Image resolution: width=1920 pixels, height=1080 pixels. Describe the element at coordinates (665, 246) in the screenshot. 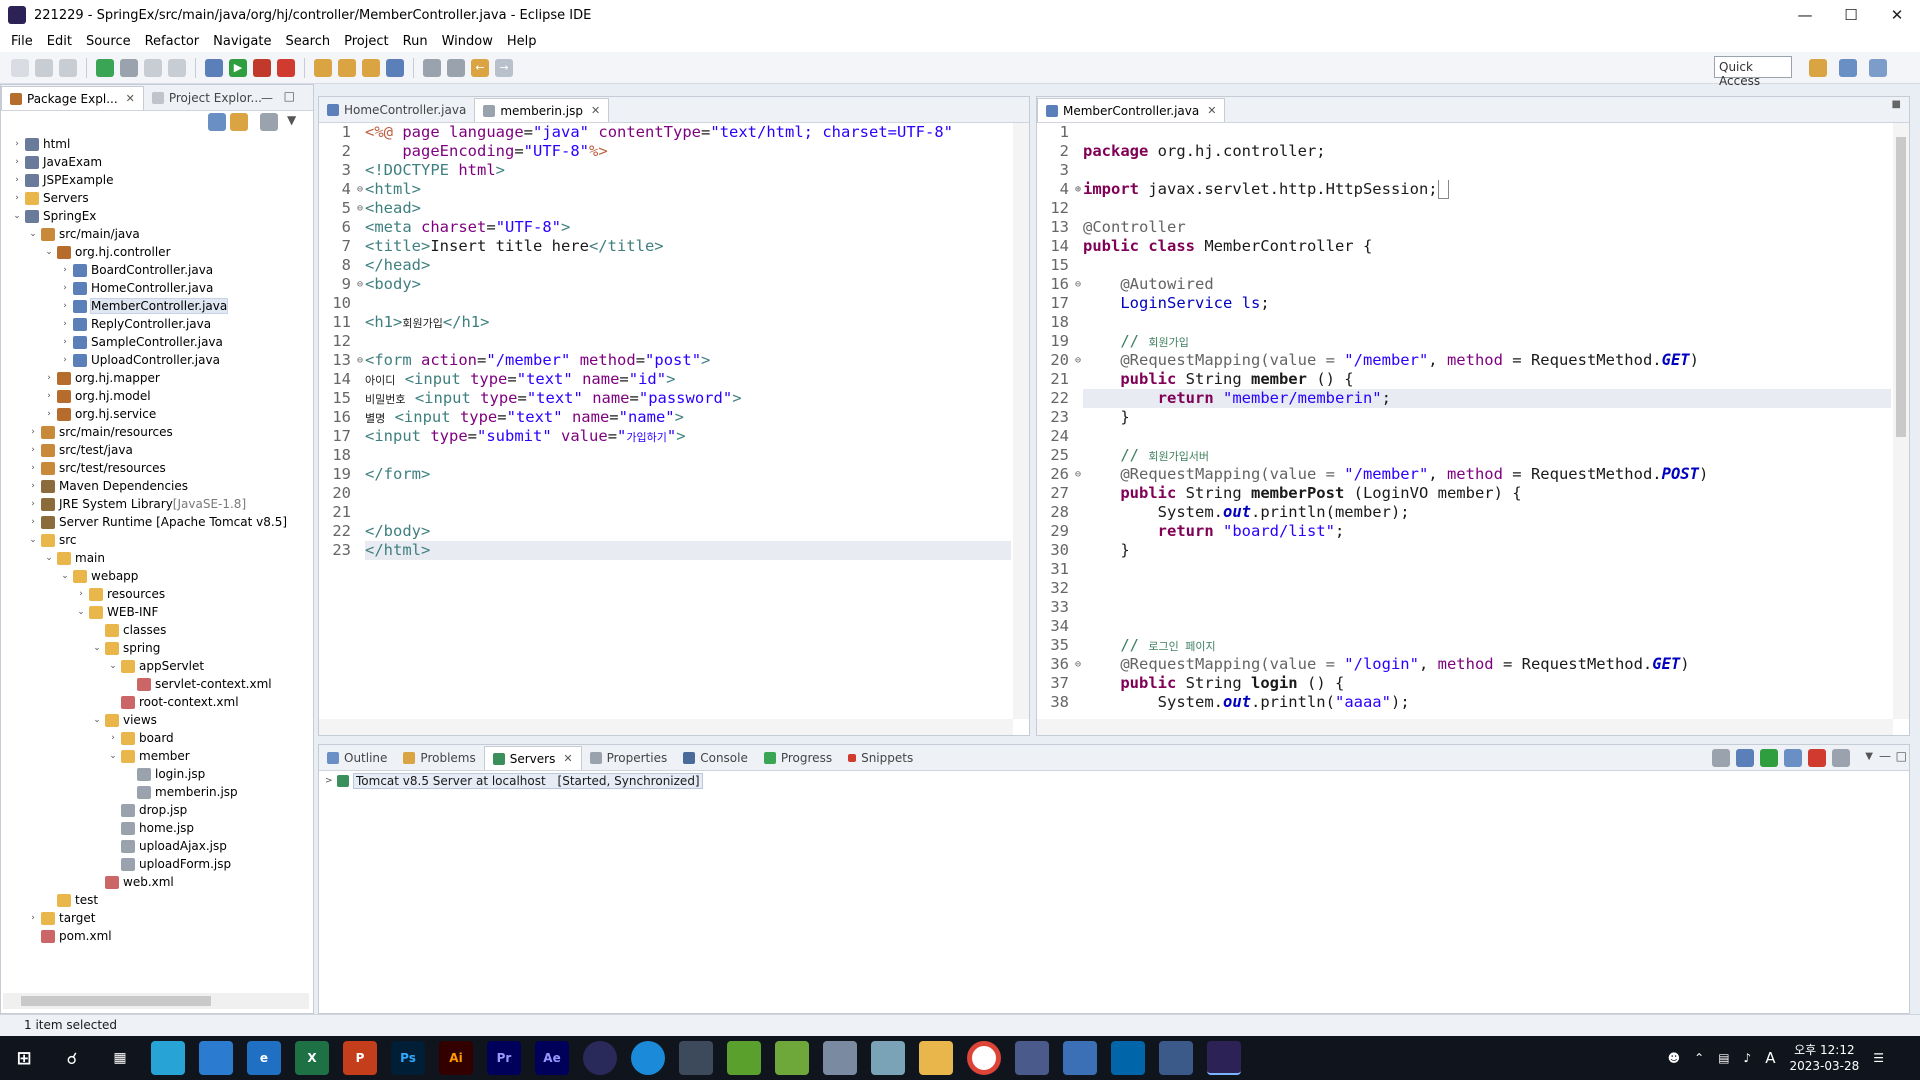

I see `code-line: 7 <title>Insert title here</title>` at that location.